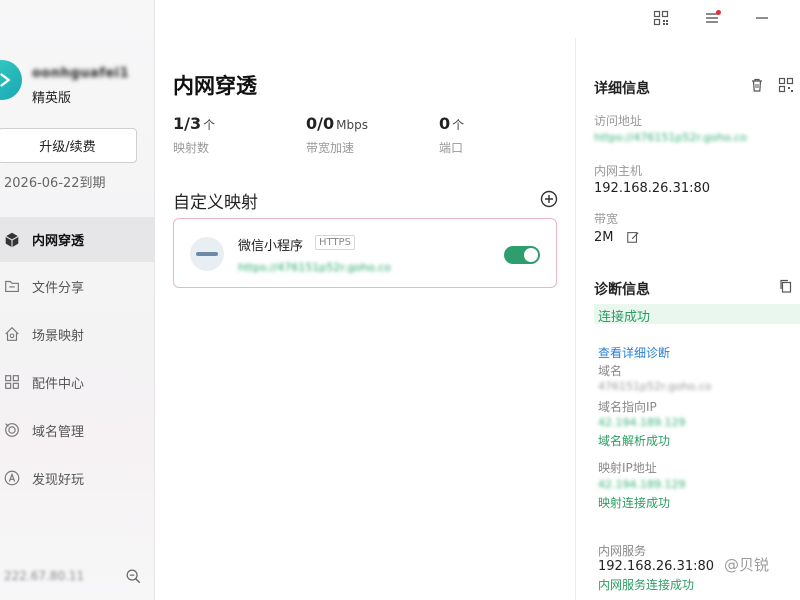 Image resolution: width=800 pixels, height=600 pixels. I want to click on notification-dot, so click(718, 12).